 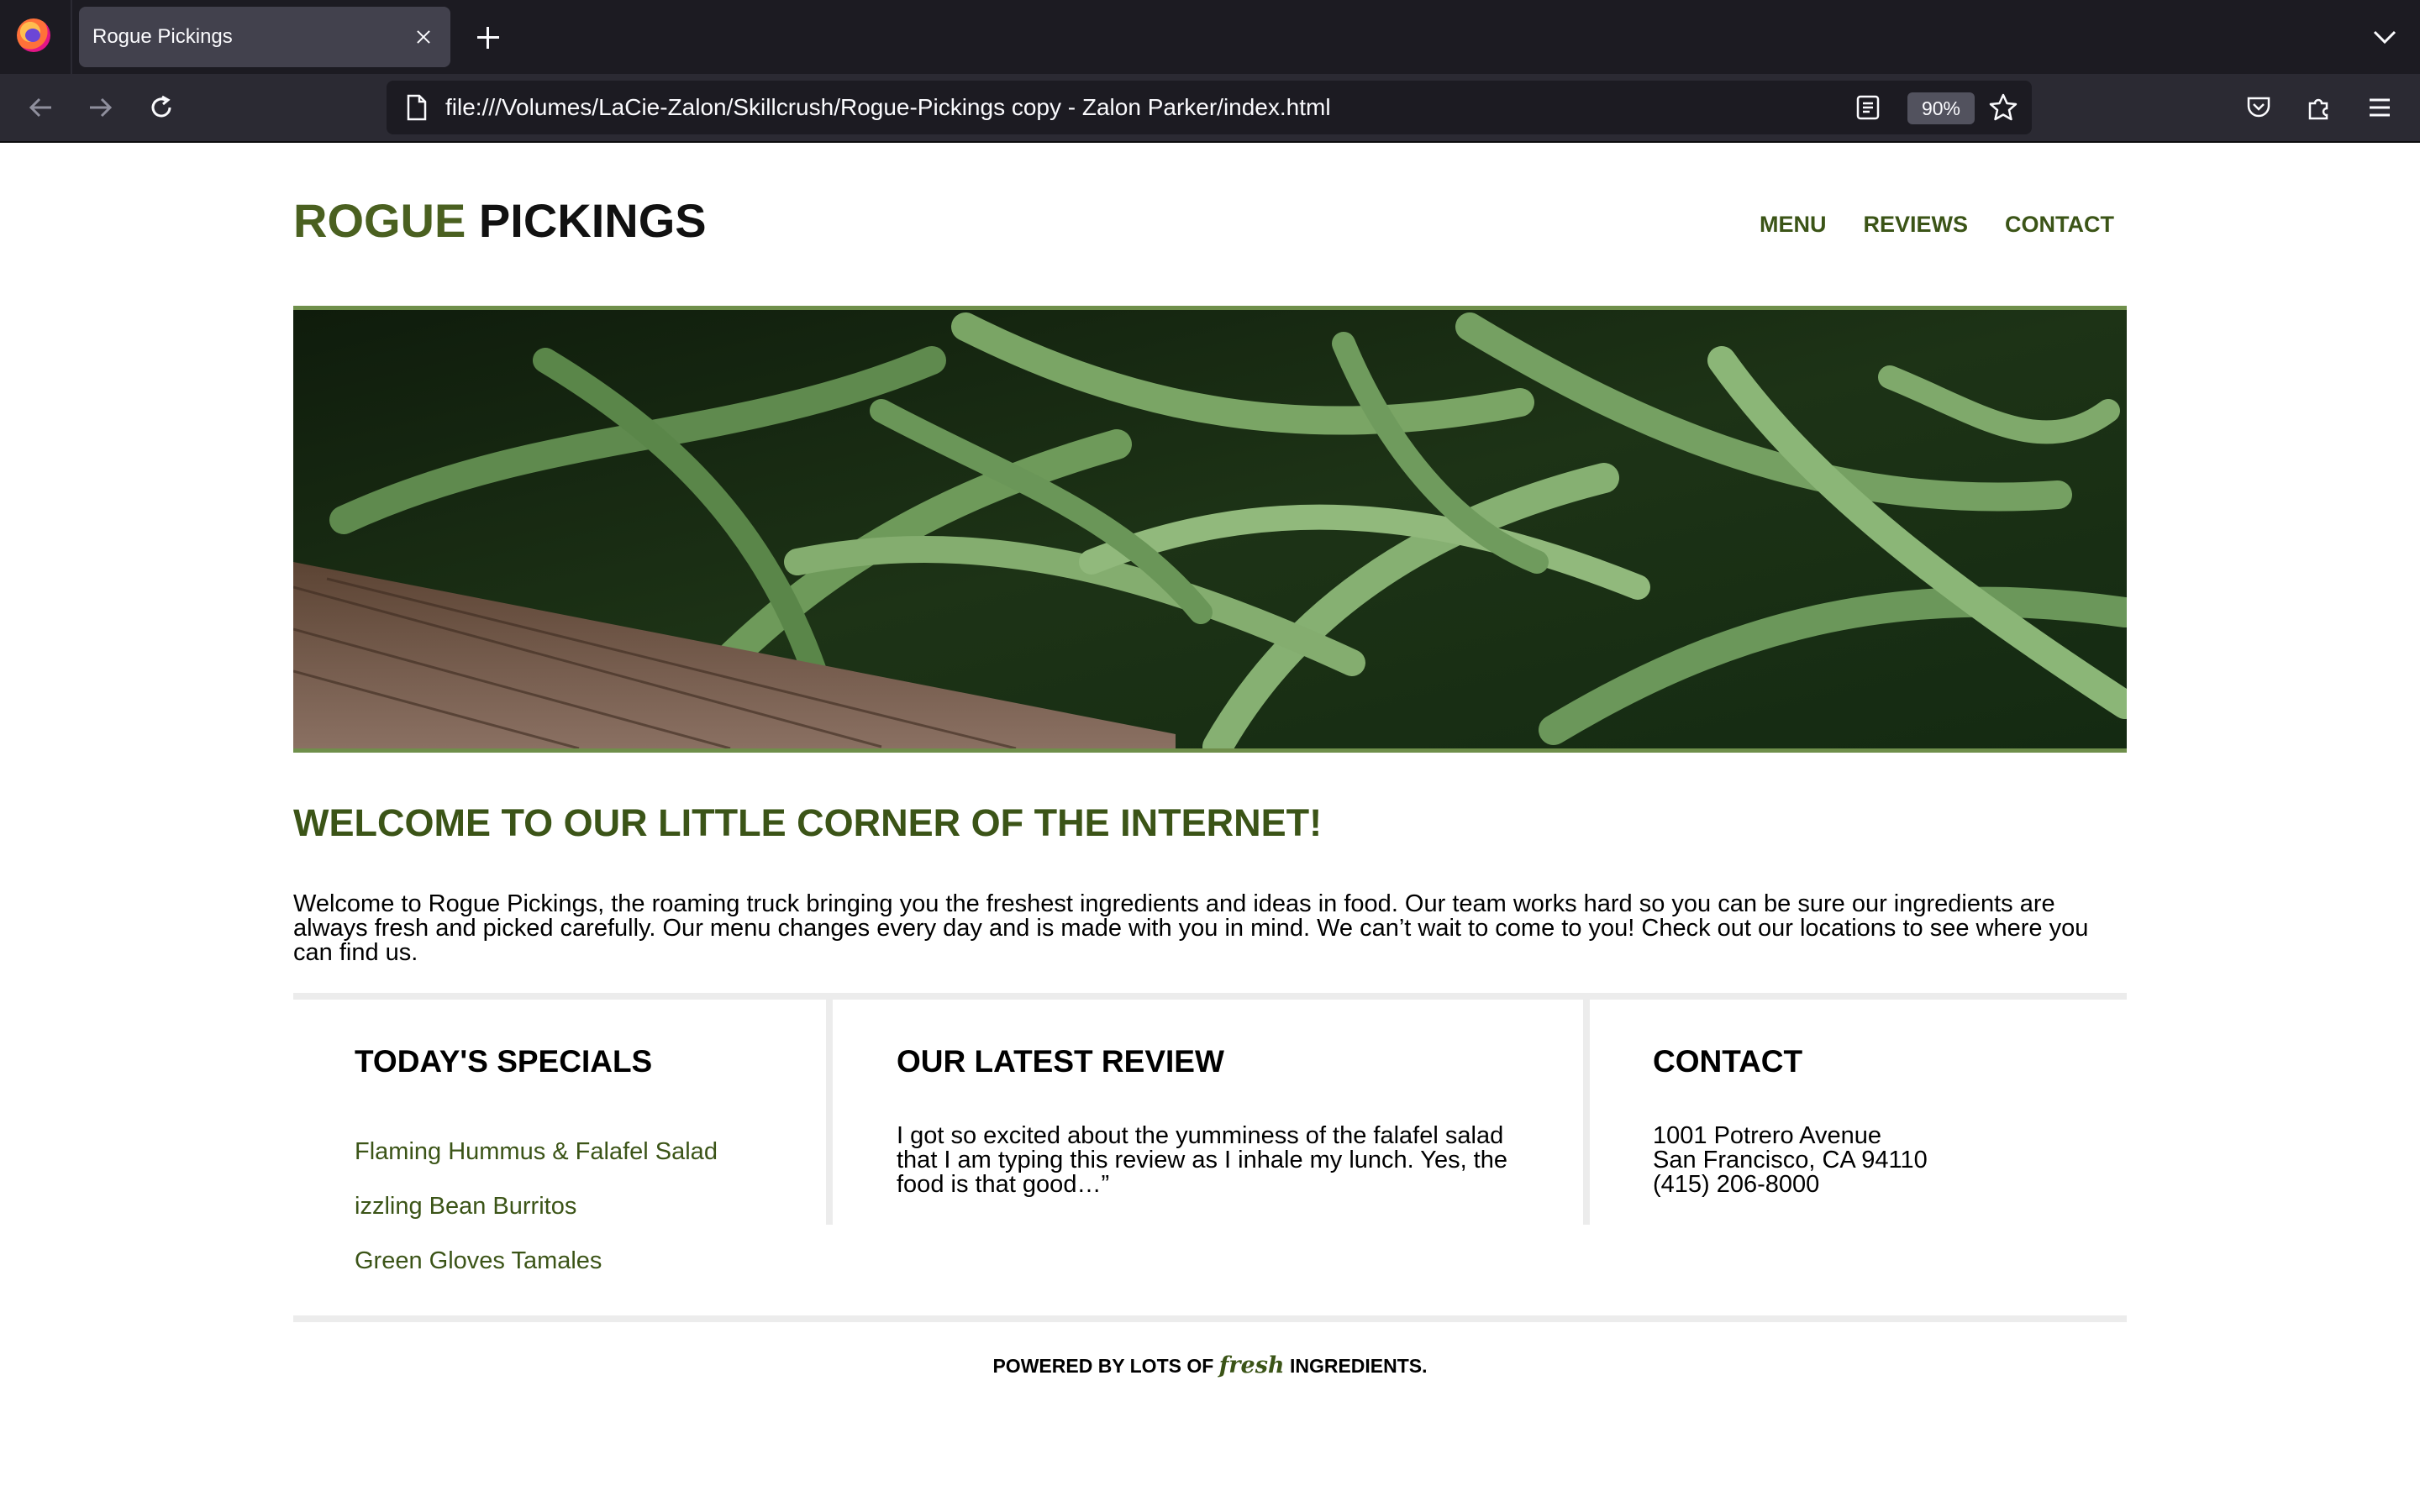 What do you see at coordinates (162, 36) in the screenshot?
I see `tab-title: Rogue Pickings` at bounding box center [162, 36].